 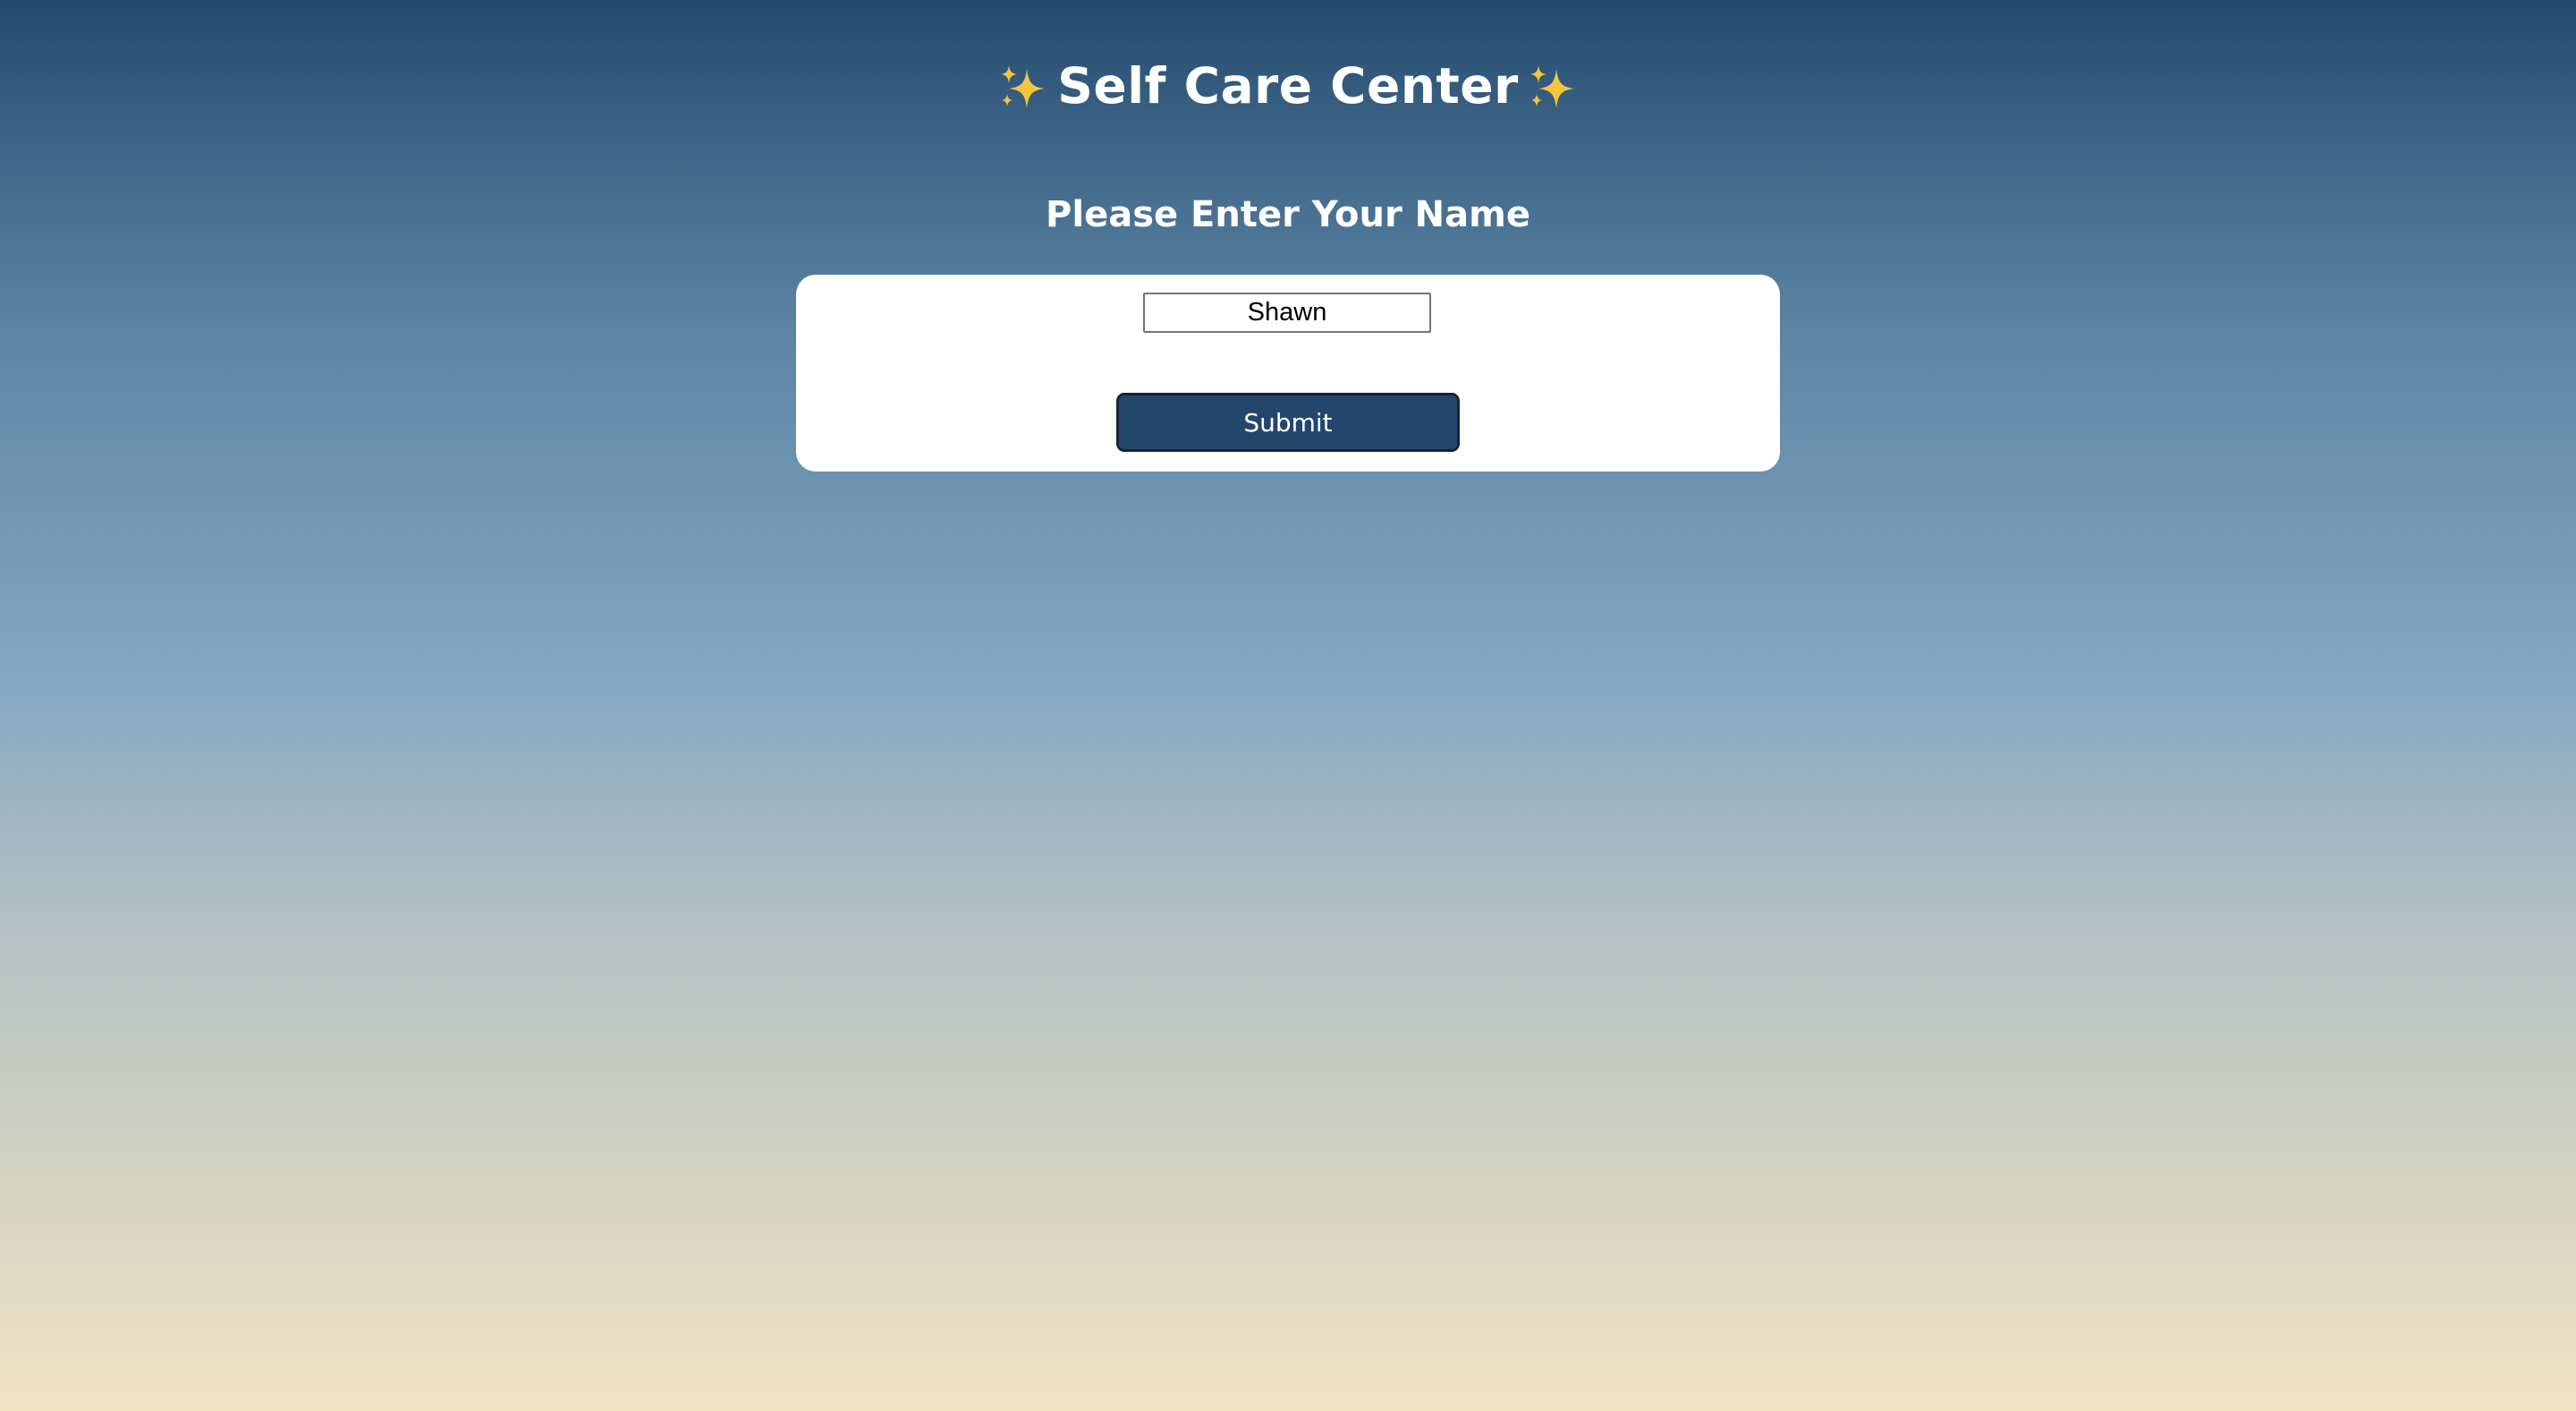 I want to click on submit-button: Submit, so click(x=1288, y=422).